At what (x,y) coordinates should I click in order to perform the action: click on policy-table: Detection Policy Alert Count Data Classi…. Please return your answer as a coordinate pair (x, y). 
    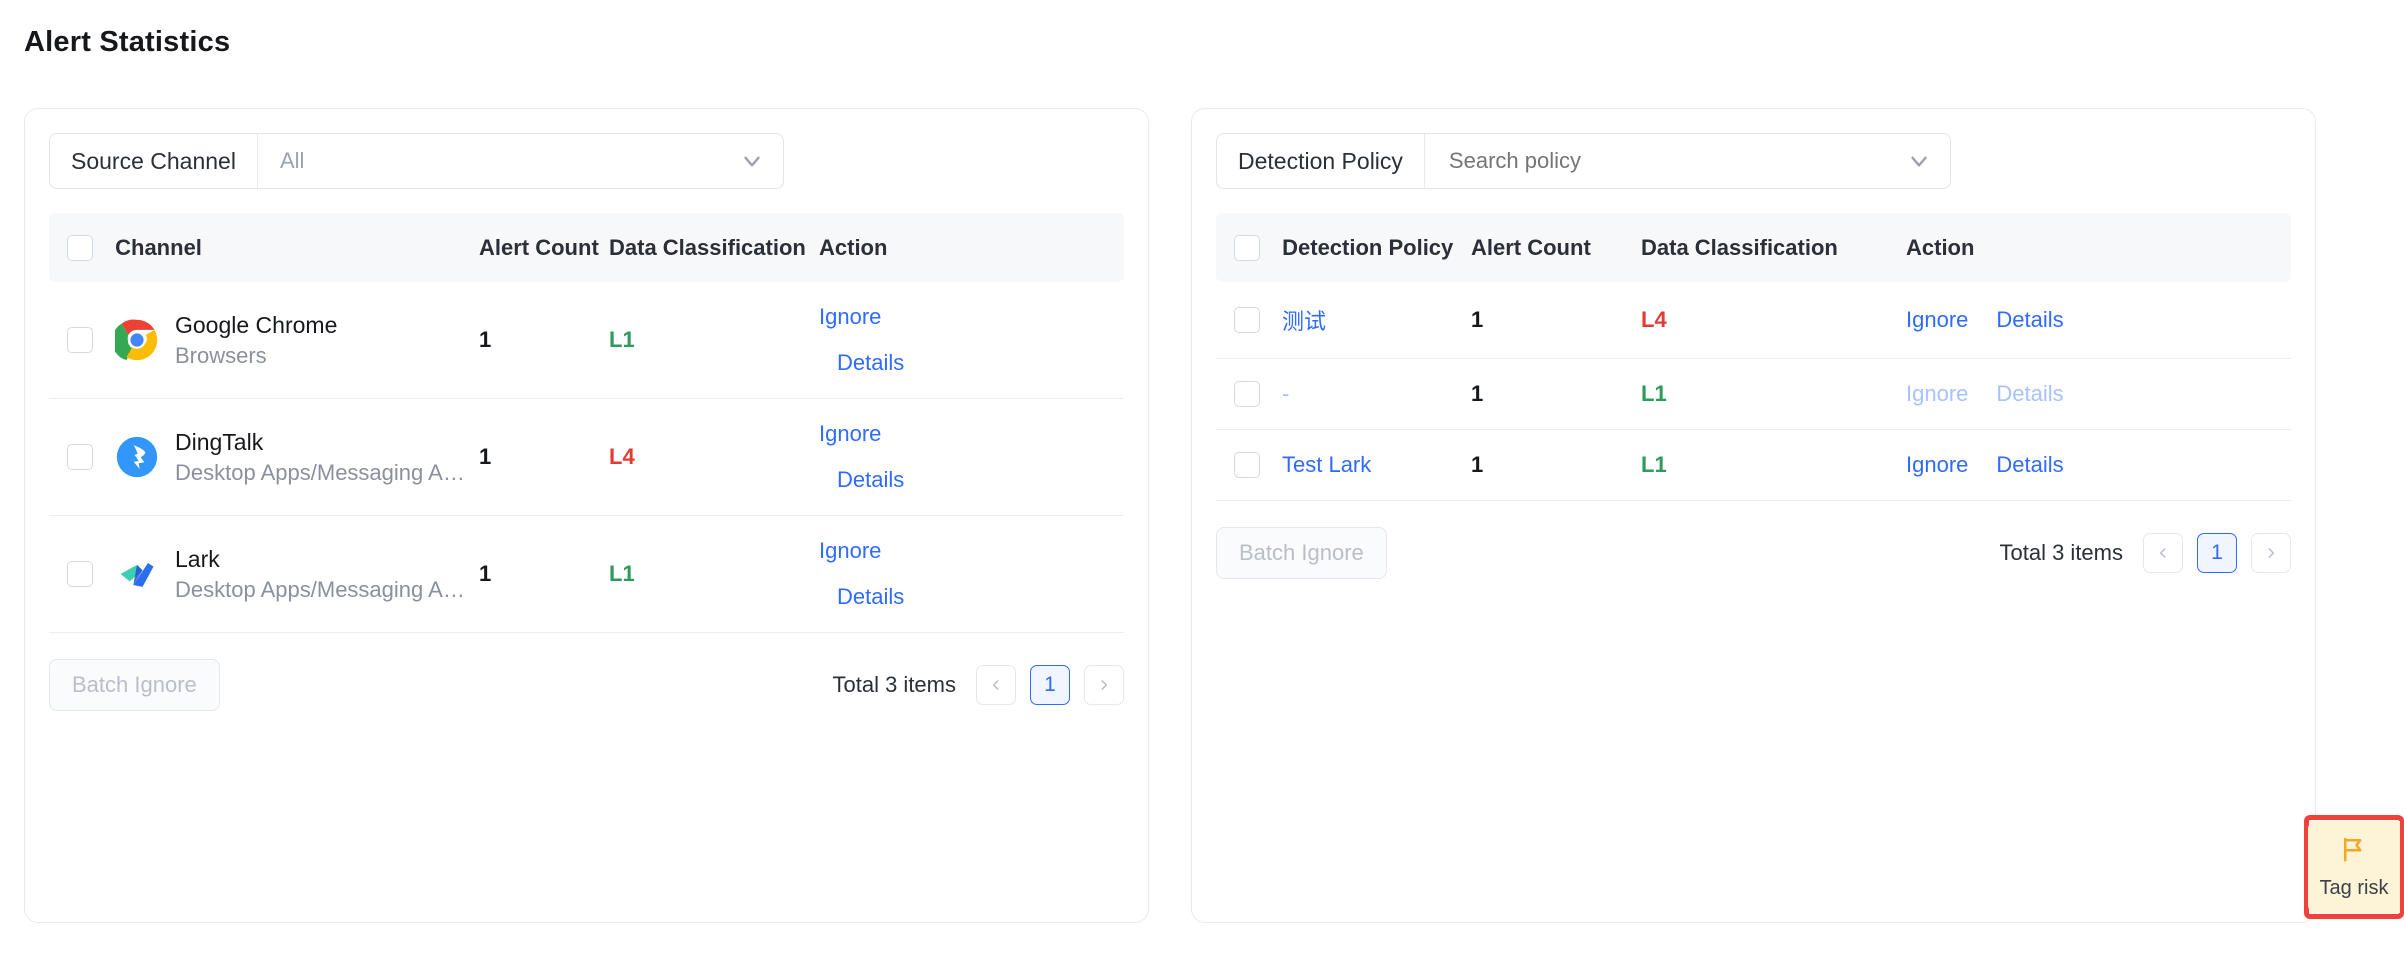
    Looking at the image, I should click on (1753, 357).